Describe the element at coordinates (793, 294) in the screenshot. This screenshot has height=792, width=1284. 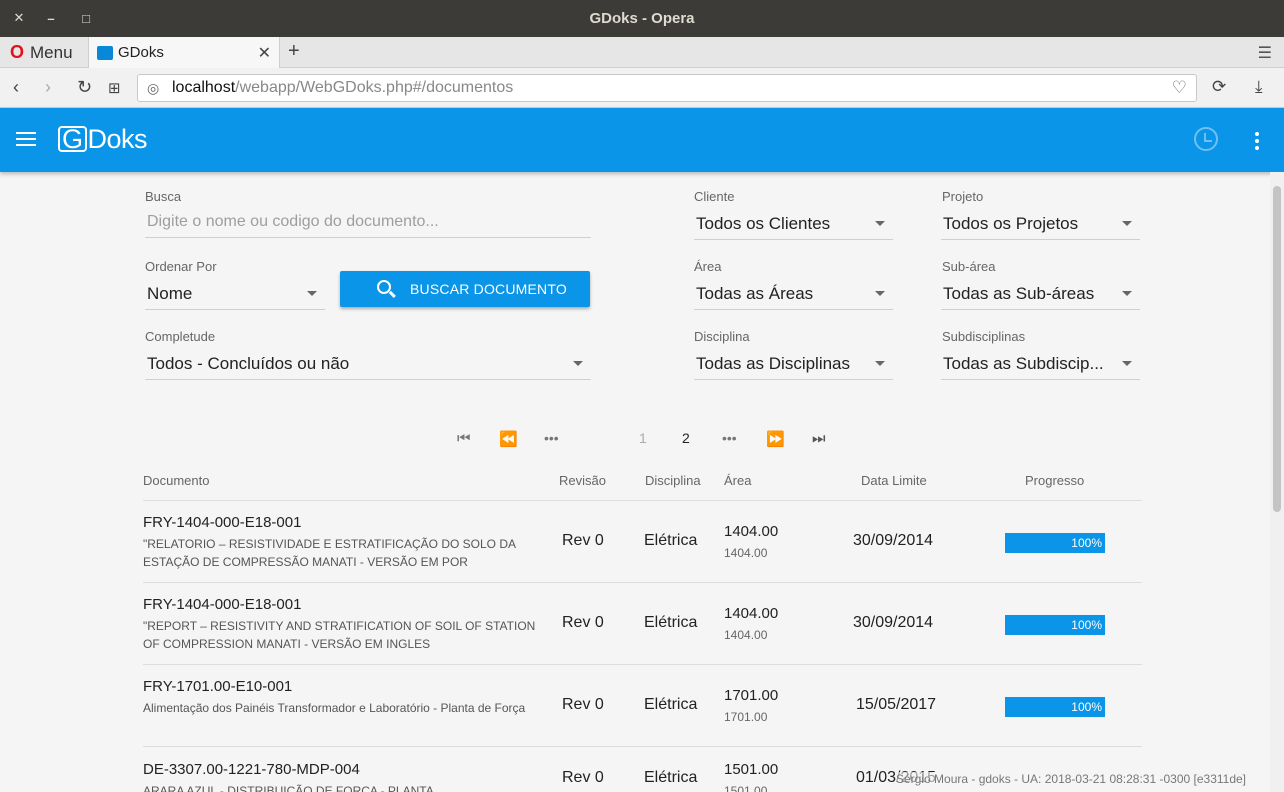
I see `area-select: Todas as Áreas` at that location.